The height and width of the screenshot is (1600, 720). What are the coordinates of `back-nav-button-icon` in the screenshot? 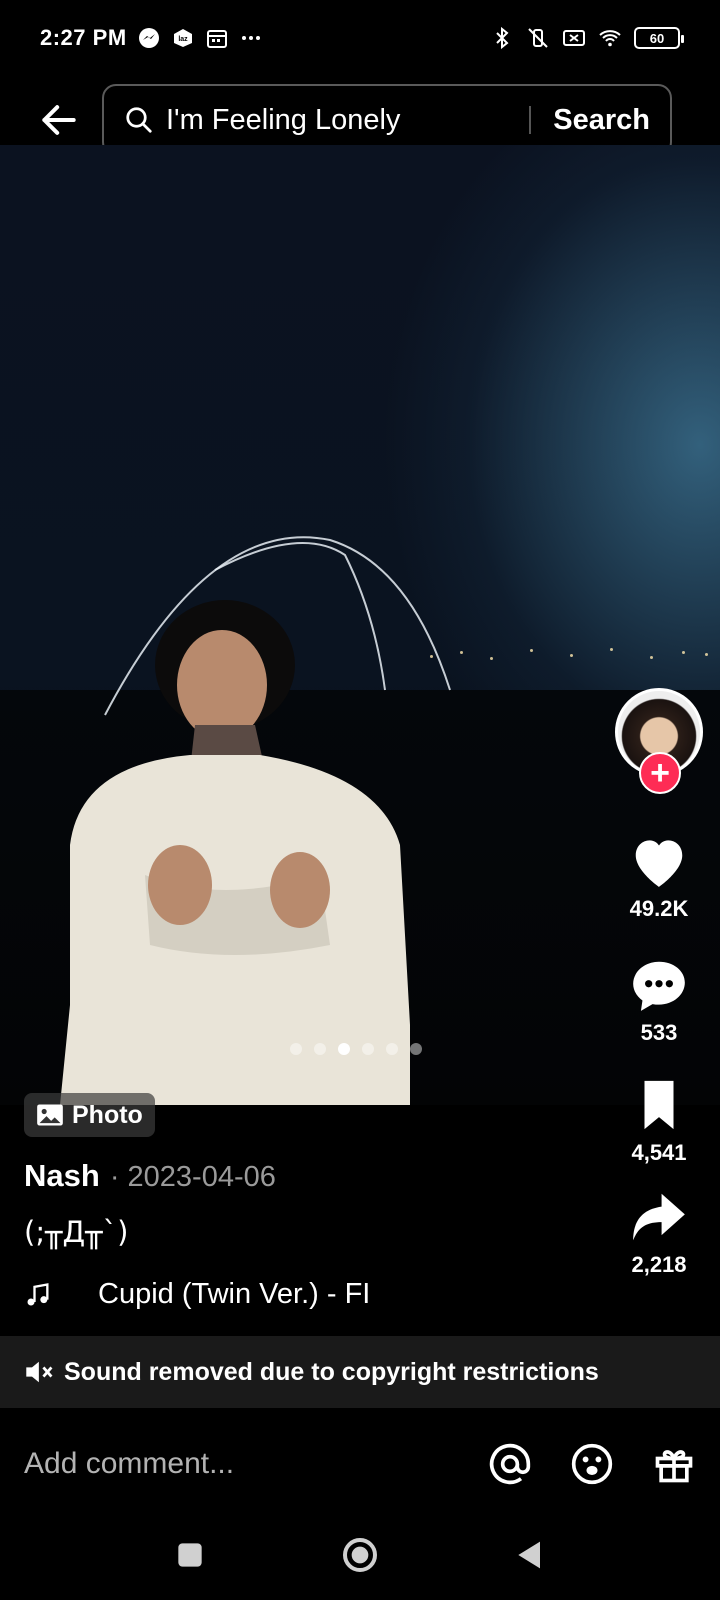 It's located at (530, 1555).